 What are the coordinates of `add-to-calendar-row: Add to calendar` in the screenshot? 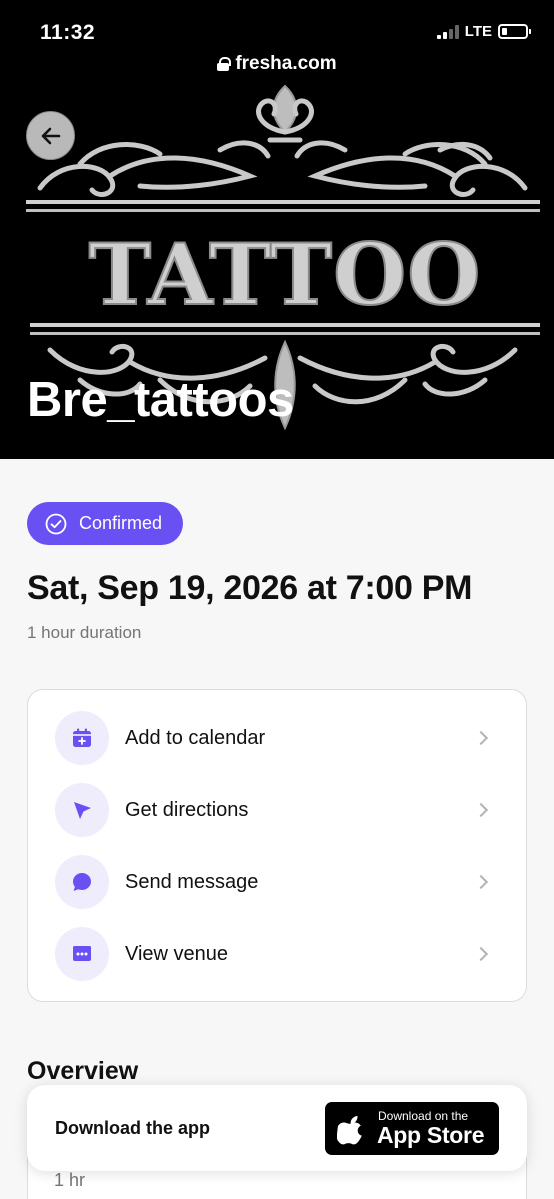 It's located at (277, 738).